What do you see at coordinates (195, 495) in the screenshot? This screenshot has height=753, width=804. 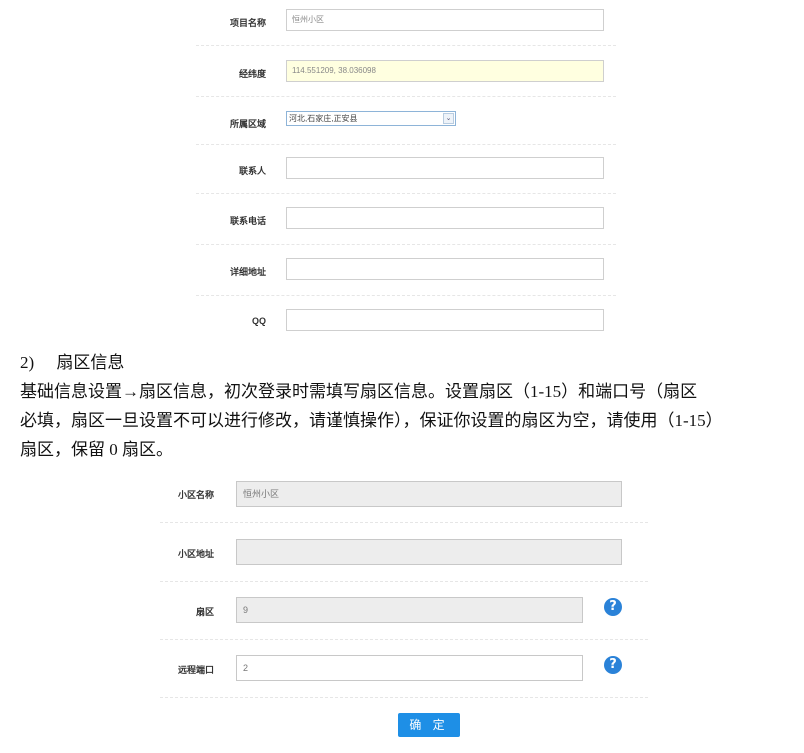 I see `community-name-label: 小区名称` at bounding box center [195, 495].